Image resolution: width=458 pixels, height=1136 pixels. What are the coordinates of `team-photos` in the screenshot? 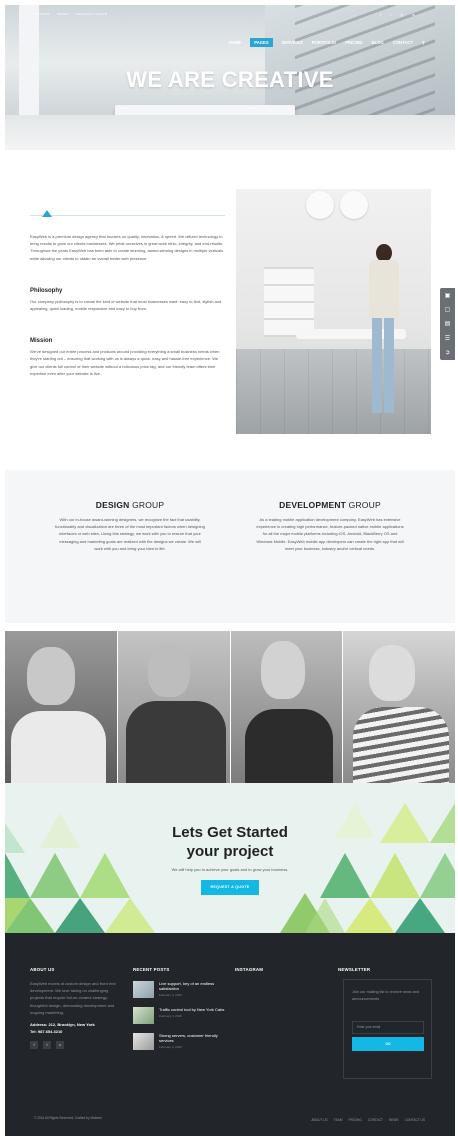 It's located at (230, 707).